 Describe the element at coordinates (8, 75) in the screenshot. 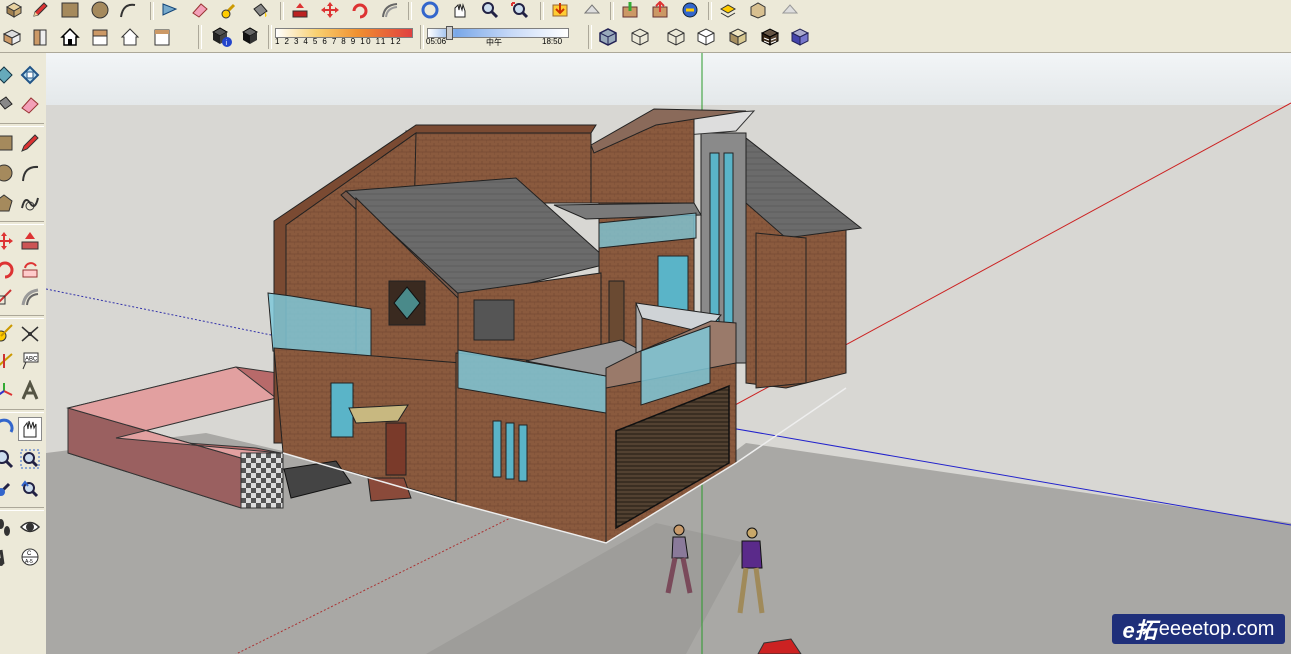

I see `make-component-icon` at that location.